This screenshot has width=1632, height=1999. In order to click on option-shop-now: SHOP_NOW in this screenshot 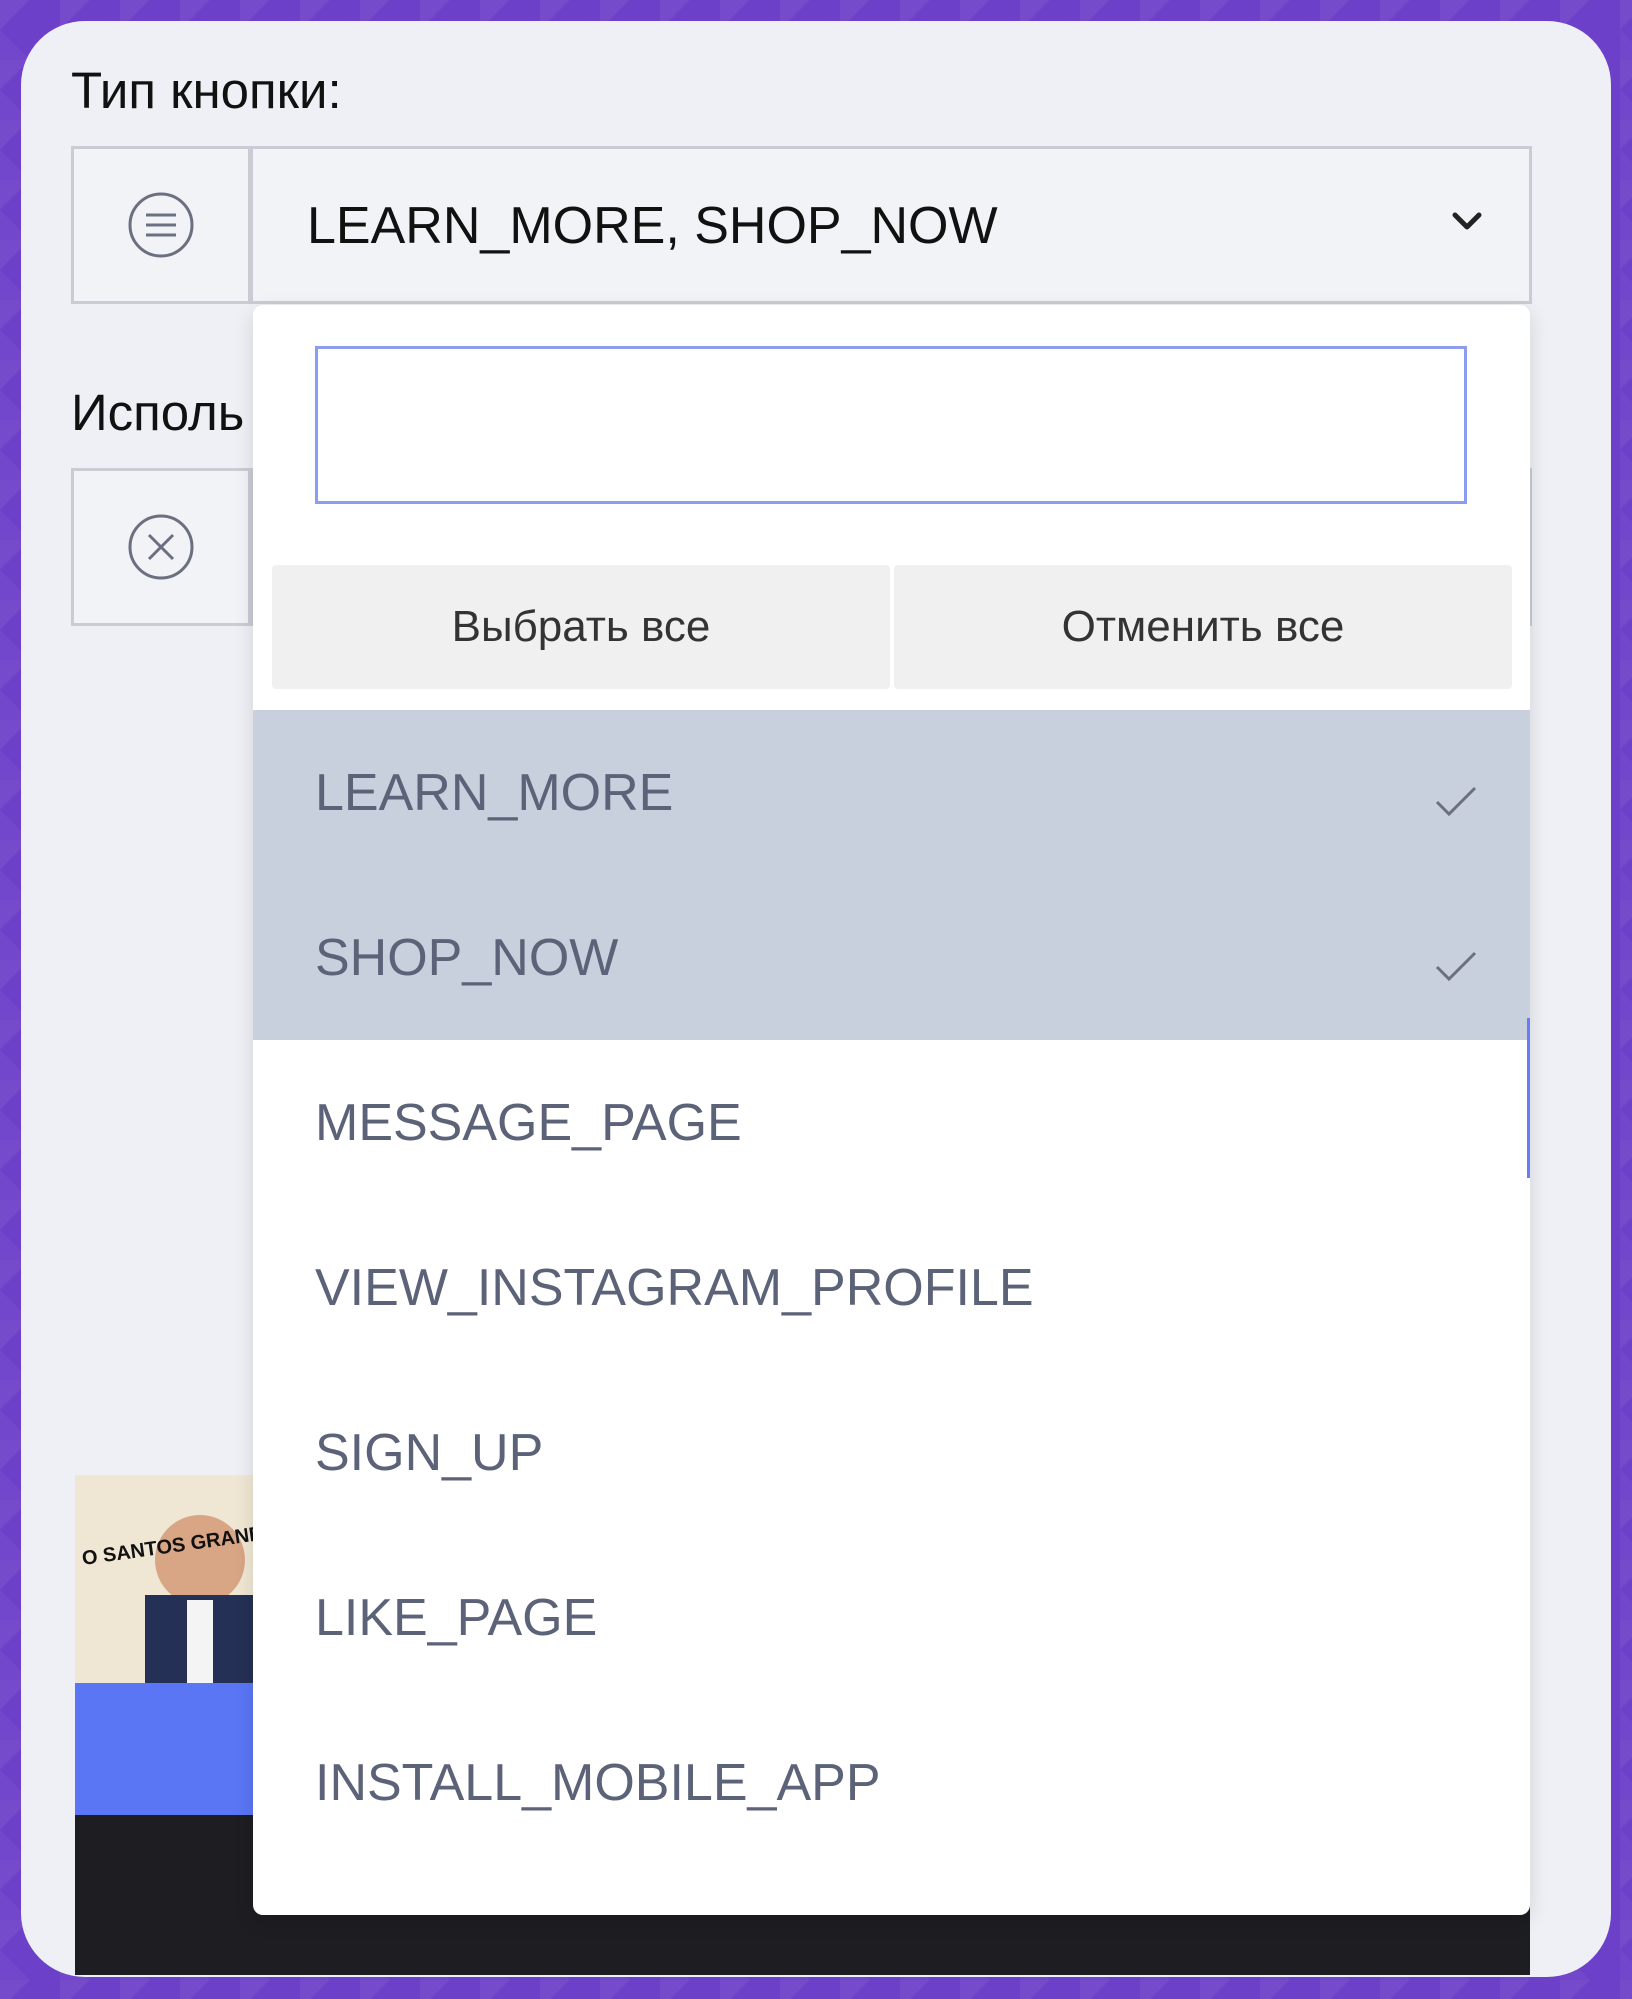, I will do `click(891, 957)`.